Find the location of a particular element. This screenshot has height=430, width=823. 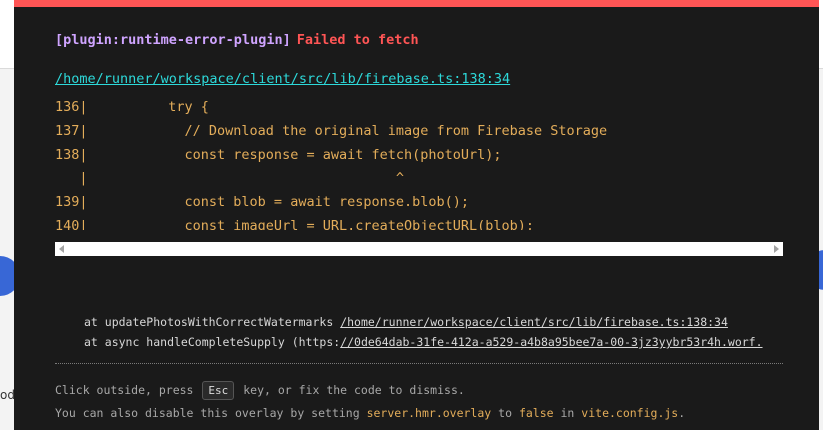

line-number: 138| is located at coordinates (71, 155).